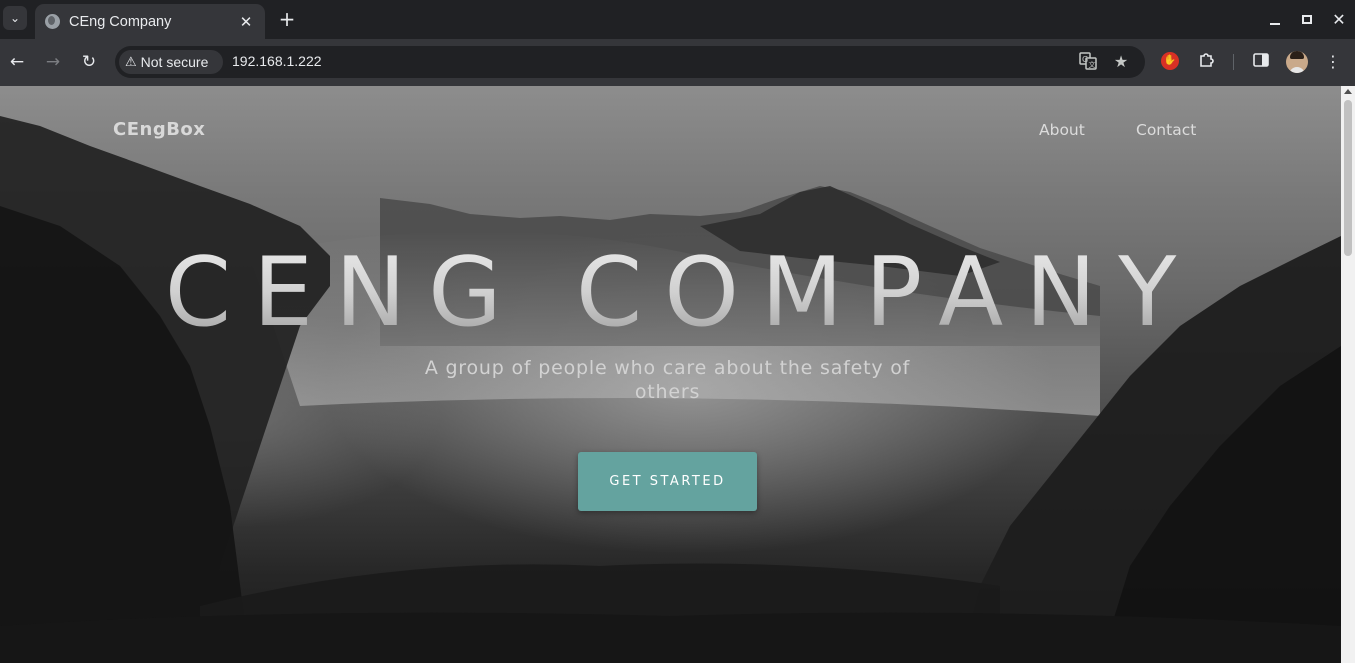 The height and width of the screenshot is (663, 1355). I want to click on svg-text: G, so click(1085, 59).